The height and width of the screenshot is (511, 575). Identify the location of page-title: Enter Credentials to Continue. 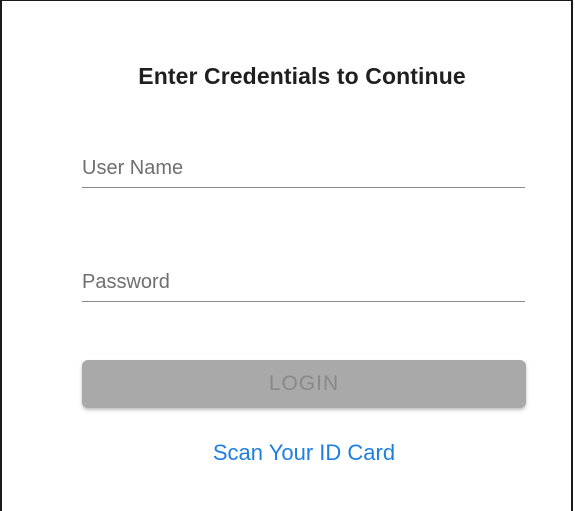
(302, 76).